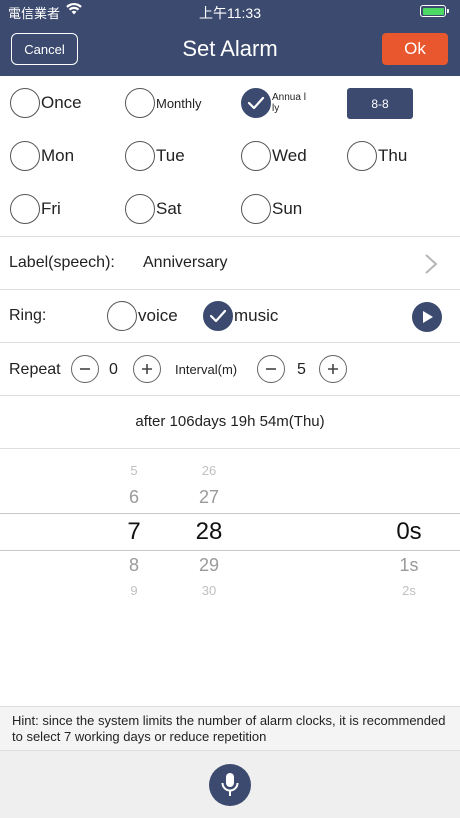  Describe the element at coordinates (287, 208) in the screenshot. I see `radio-sun-label: Sun` at that location.